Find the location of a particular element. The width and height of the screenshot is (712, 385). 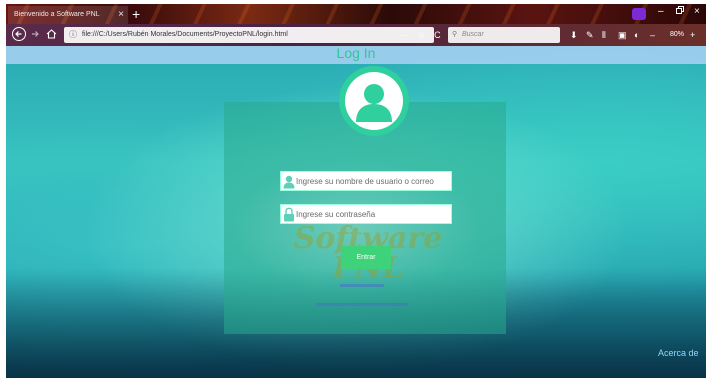

reload-icon: C is located at coordinates (437, 35).